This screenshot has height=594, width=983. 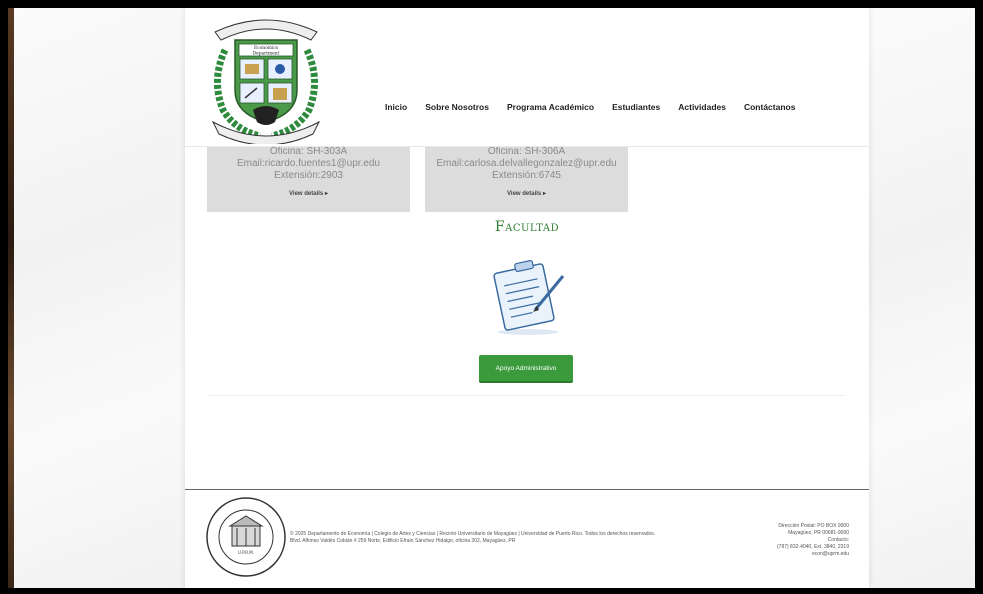 I want to click on background-right, so click(x=922, y=298).